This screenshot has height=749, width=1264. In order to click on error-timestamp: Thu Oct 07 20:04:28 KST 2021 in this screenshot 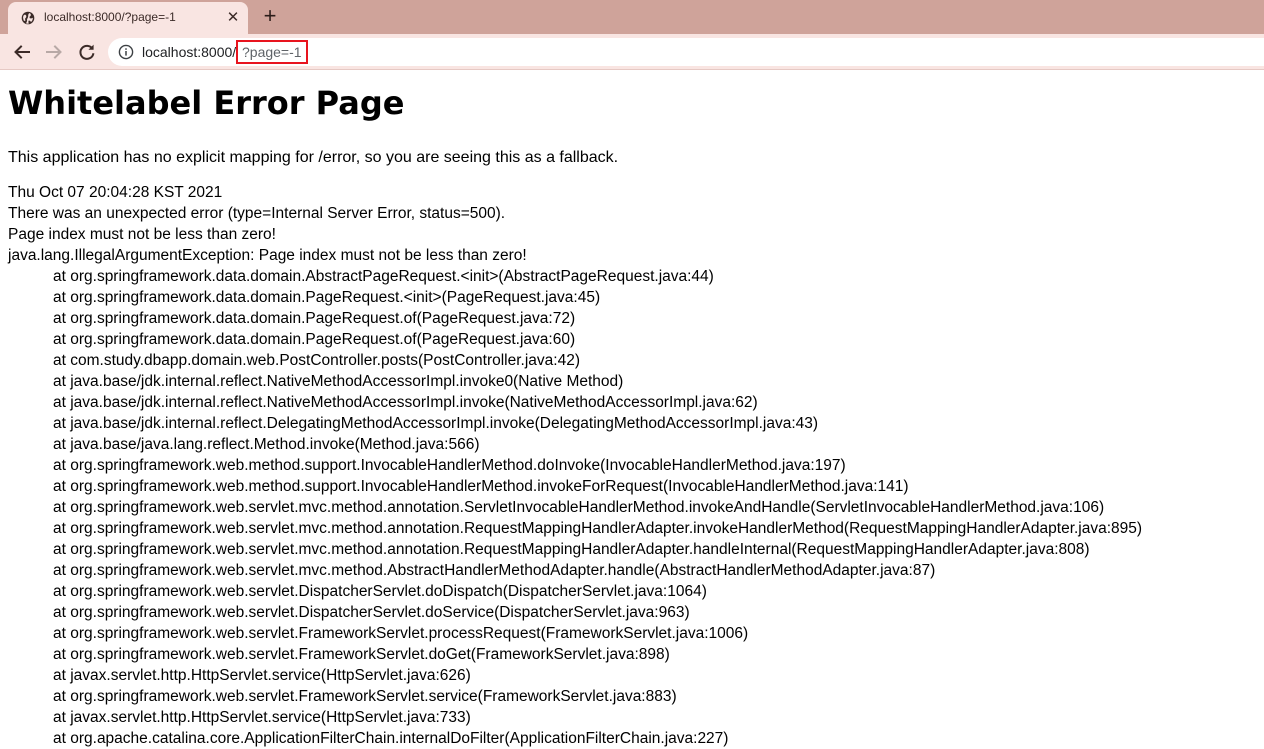, I will do `click(115, 192)`.